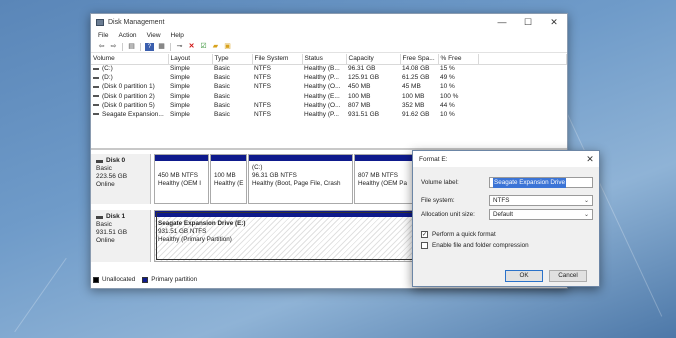  Describe the element at coordinates (448, 214) in the screenshot. I see `allocation-unit-label: Allocation unit size:` at that location.